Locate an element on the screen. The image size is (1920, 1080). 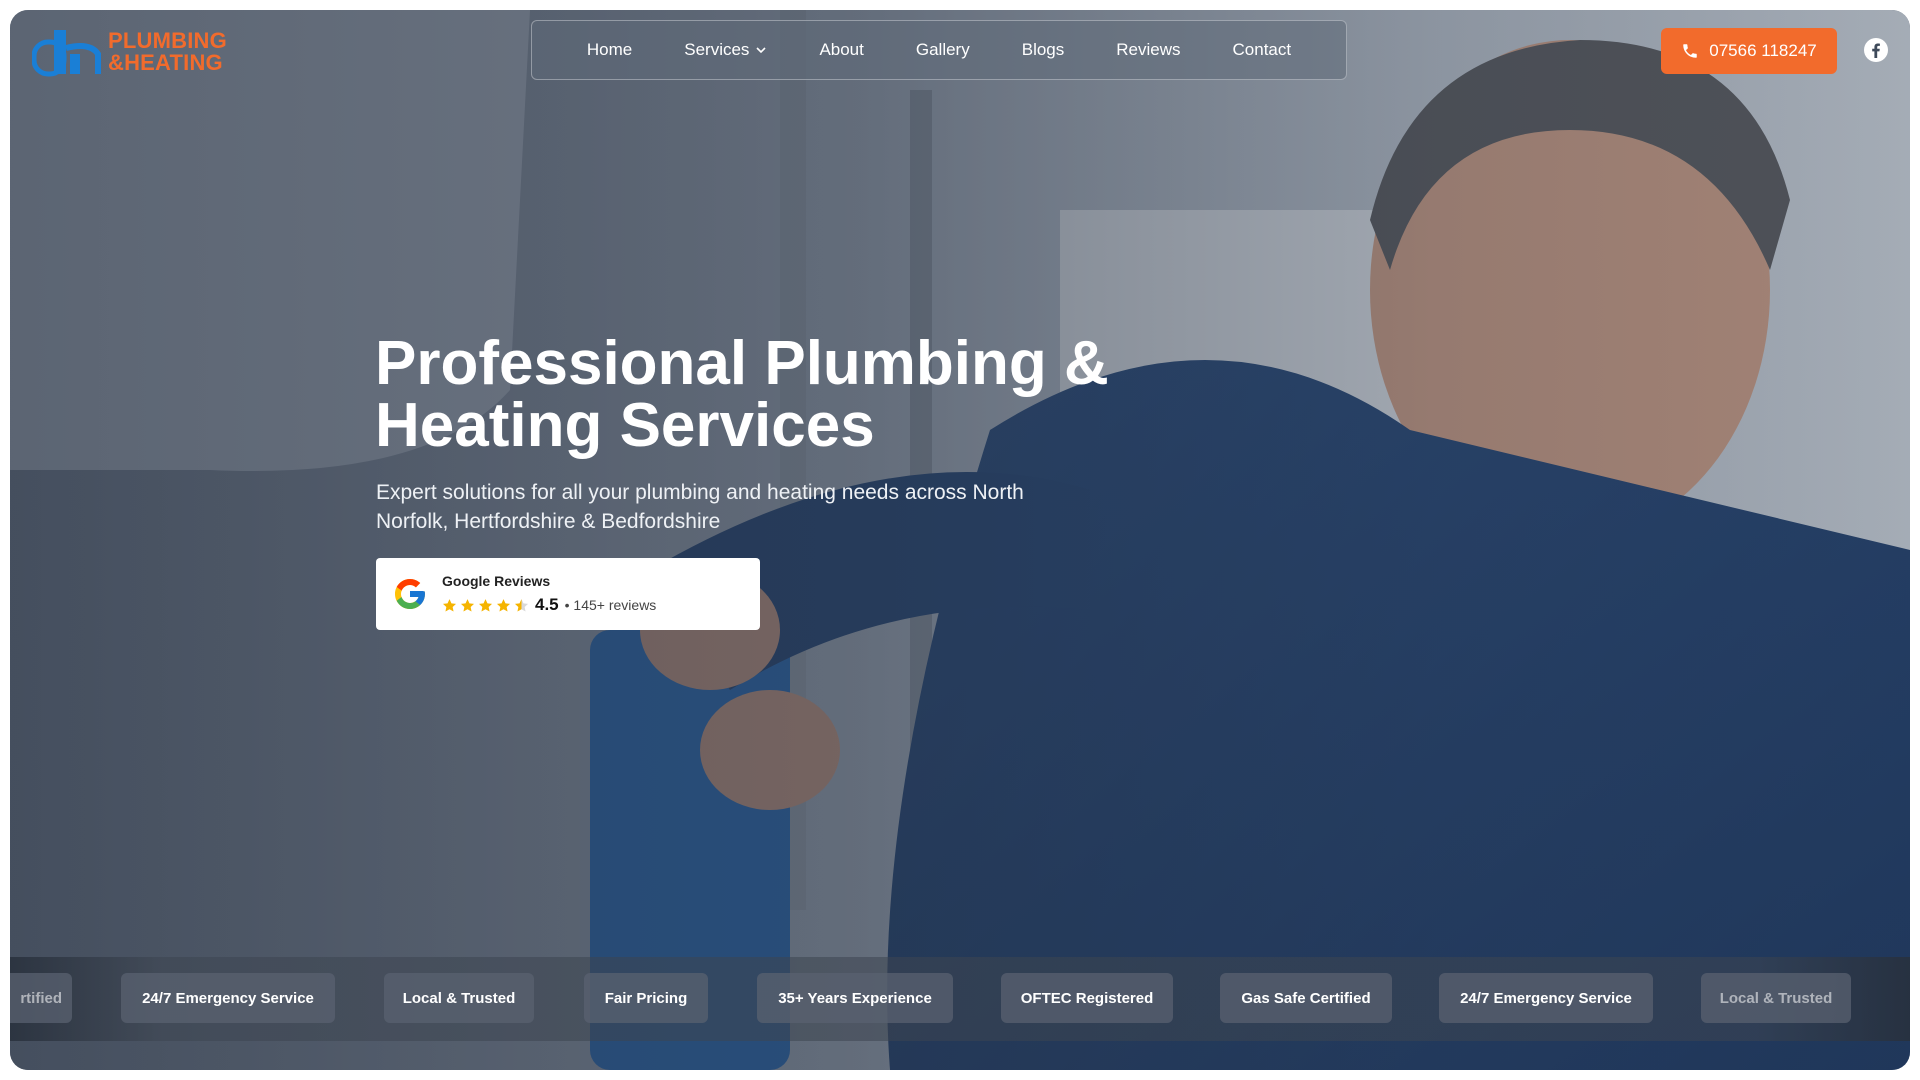
star-half-icon is located at coordinates (521, 604).